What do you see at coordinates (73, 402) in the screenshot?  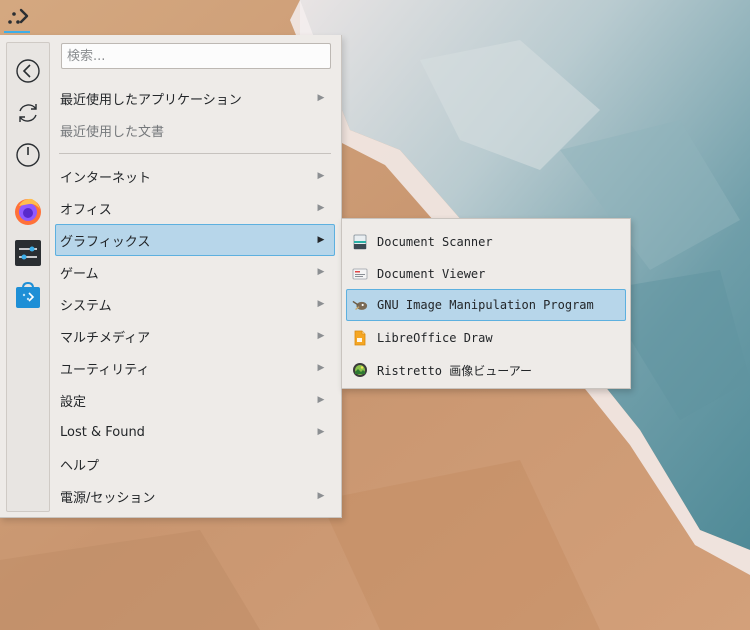 I see `category-label: 設定` at bounding box center [73, 402].